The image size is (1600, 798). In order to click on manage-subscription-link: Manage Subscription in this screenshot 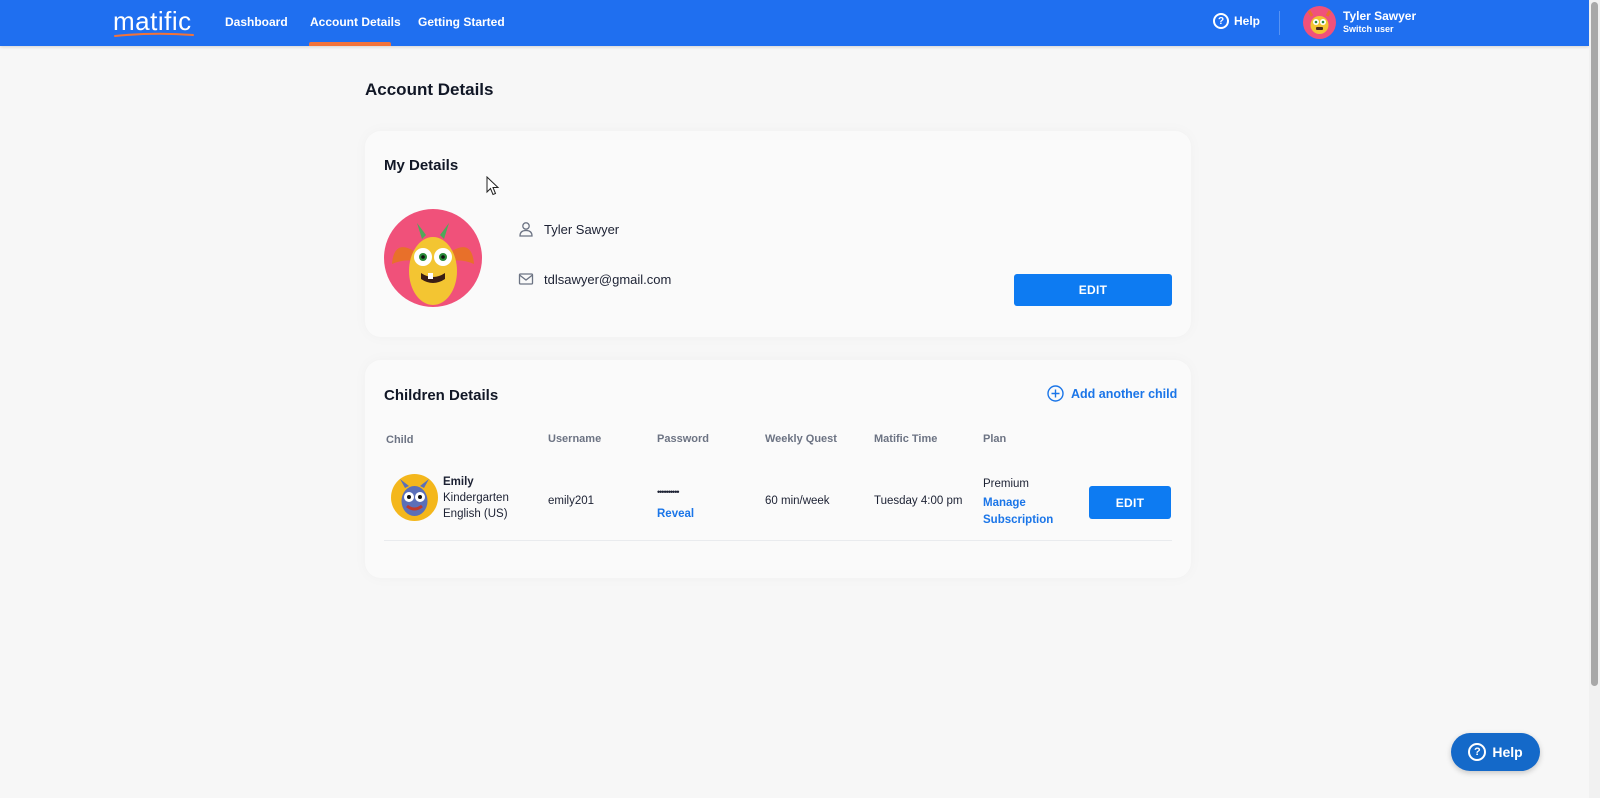, I will do `click(1018, 512)`.